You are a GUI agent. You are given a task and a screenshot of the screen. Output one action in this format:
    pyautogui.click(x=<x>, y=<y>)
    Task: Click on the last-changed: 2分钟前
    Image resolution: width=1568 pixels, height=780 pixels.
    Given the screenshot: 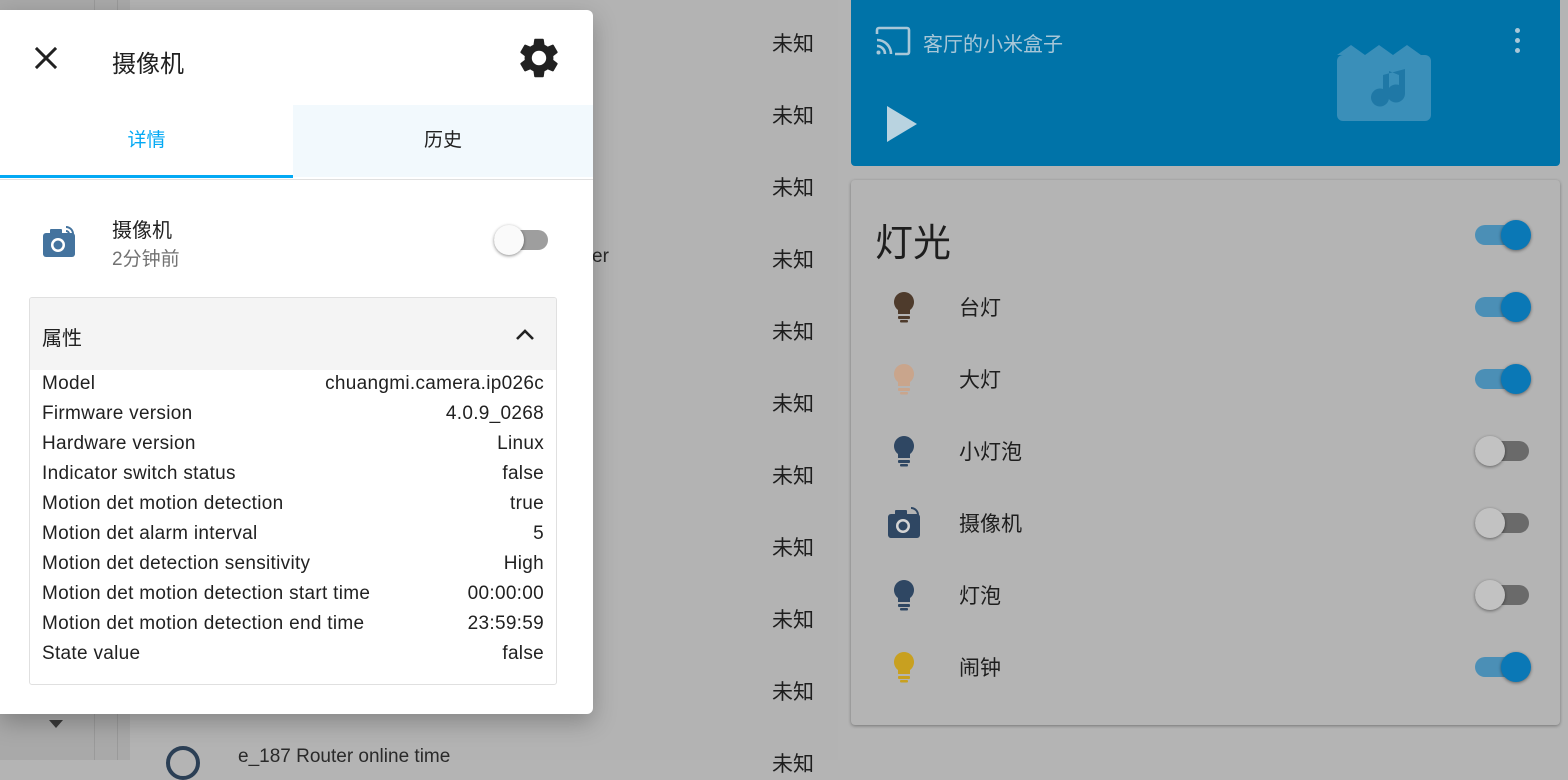 What is the action you would take?
    pyautogui.click(x=146, y=259)
    